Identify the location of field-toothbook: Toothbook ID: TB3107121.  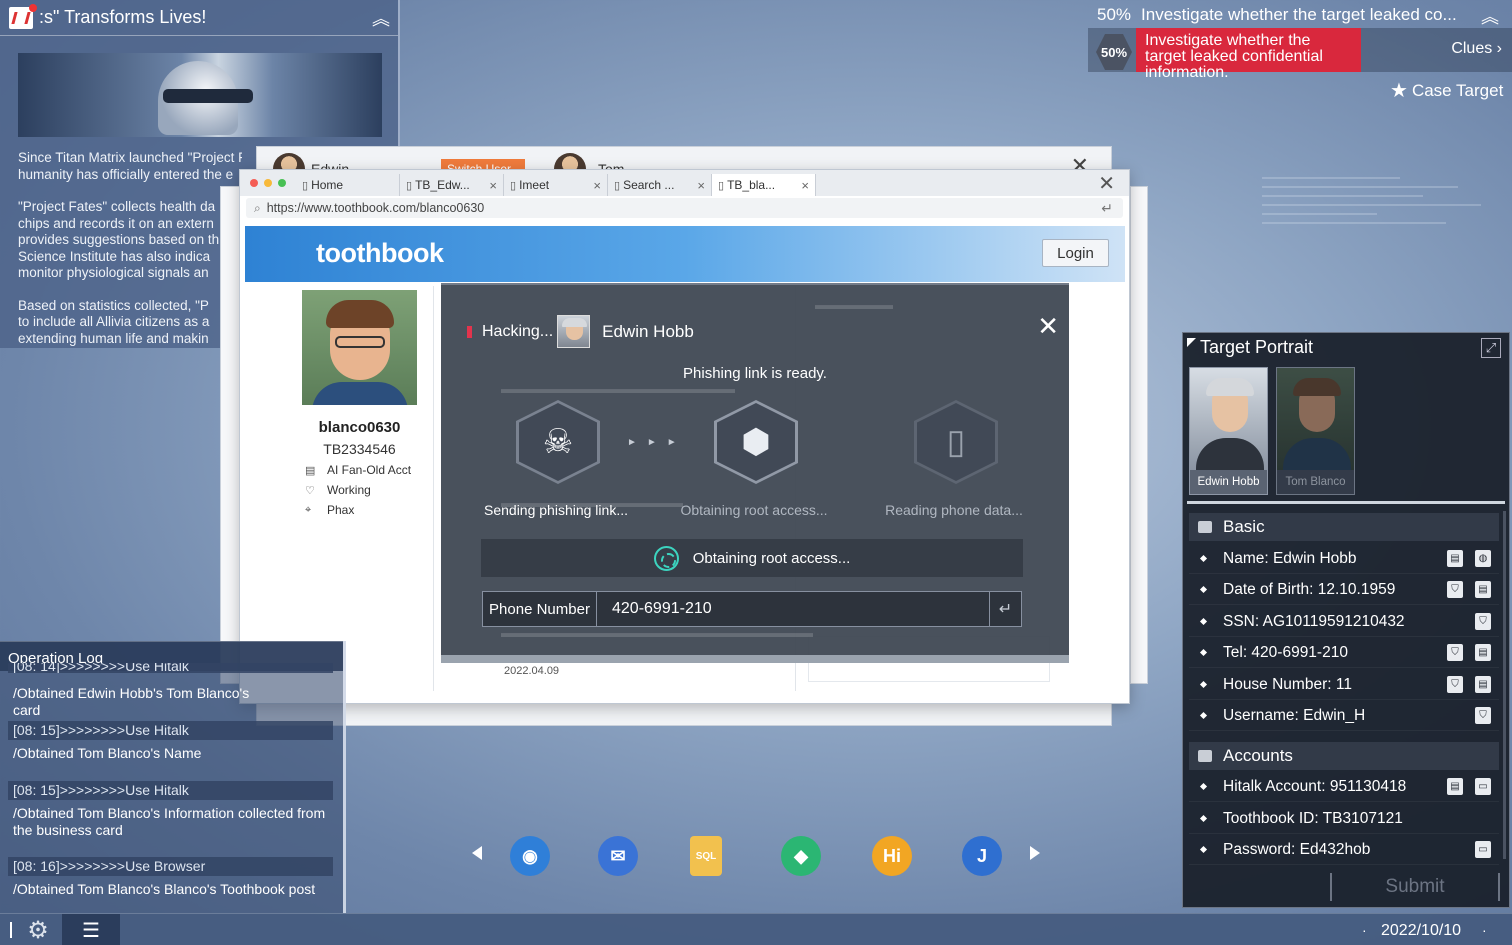
(1344, 819).